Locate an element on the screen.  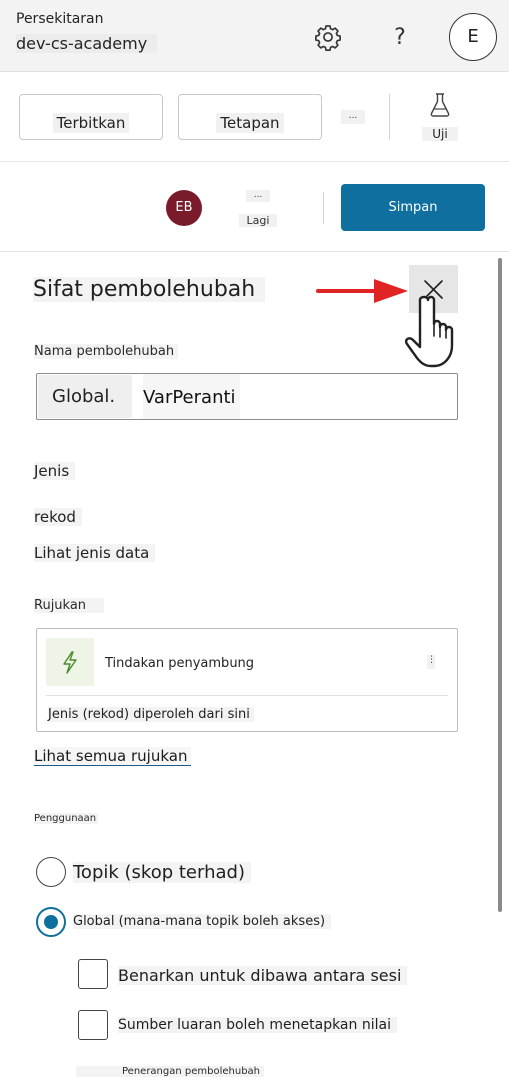
publish-button: Terbitkan is located at coordinates (91, 117).